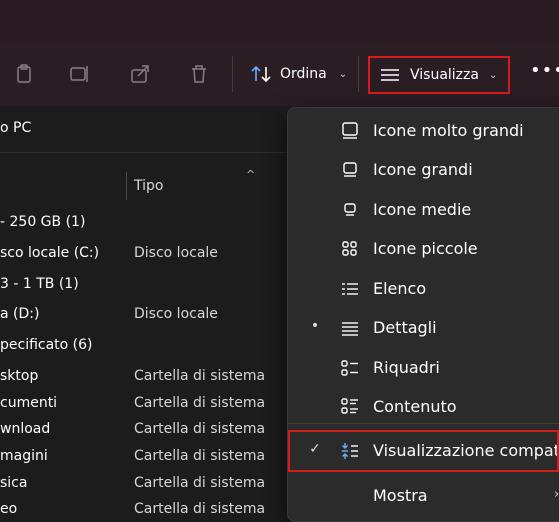 The image size is (559, 522). I want to click on menu-item-content: Contenuto, so click(423, 407).